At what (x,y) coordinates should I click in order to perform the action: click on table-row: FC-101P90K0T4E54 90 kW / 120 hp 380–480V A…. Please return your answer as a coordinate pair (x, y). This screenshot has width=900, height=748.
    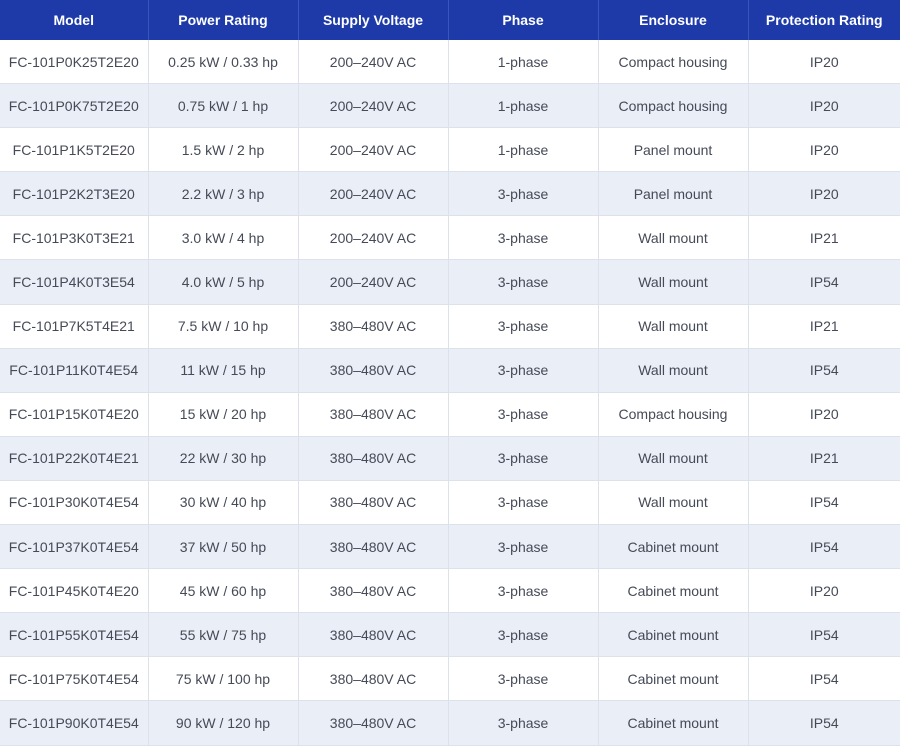
    Looking at the image, I should click on (450, 723).